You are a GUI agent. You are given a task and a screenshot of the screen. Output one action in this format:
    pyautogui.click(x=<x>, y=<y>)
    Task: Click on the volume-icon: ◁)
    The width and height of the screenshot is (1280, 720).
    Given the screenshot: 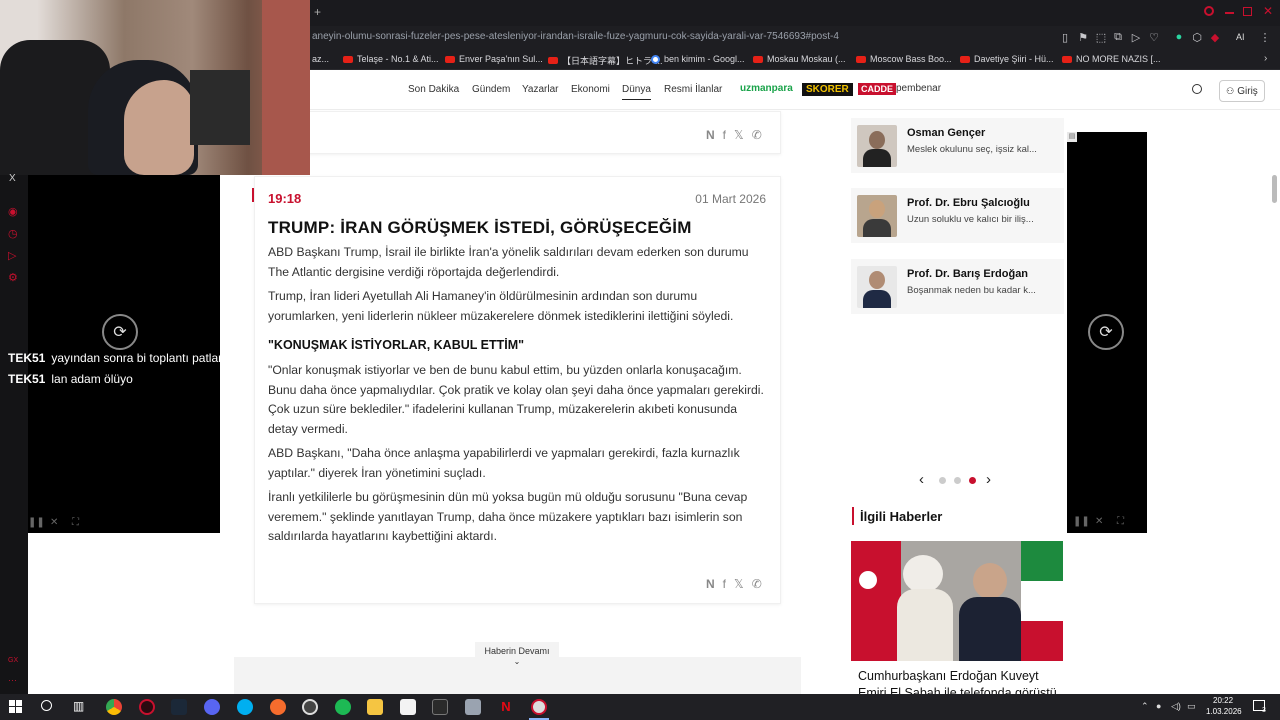 What is the action you would take?
    pyautogui.click(x=1176, y=706)
    